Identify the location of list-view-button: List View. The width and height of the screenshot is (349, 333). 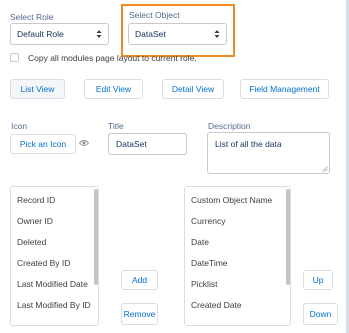
(37, 89).